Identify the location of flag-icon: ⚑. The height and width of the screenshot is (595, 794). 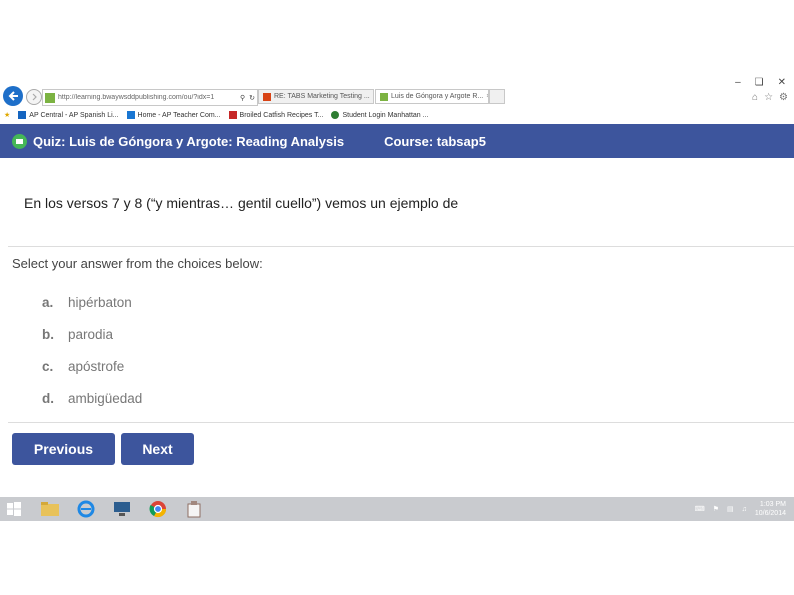
(716, 509).